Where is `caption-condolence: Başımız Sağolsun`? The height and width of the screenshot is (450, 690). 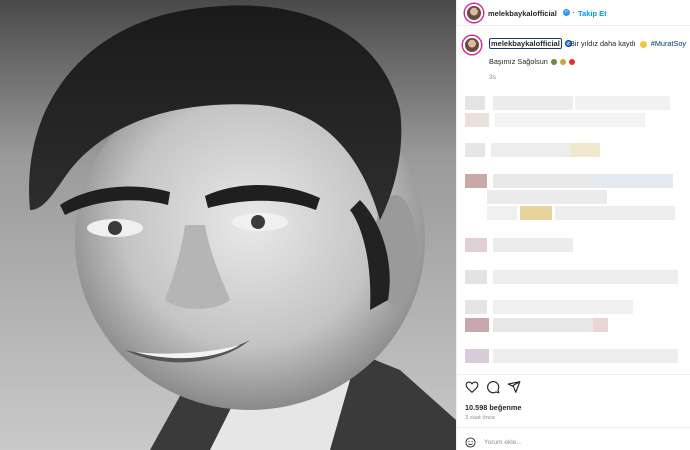
caption-condolence: Başımız Sağolsun is located at coordinates (518, 61).